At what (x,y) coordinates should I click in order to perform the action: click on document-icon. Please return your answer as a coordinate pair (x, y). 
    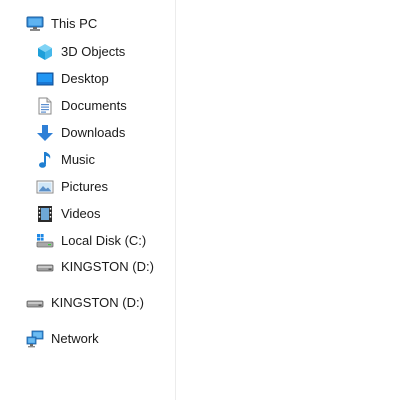
    Looking at the image, I should click on (45, 106).